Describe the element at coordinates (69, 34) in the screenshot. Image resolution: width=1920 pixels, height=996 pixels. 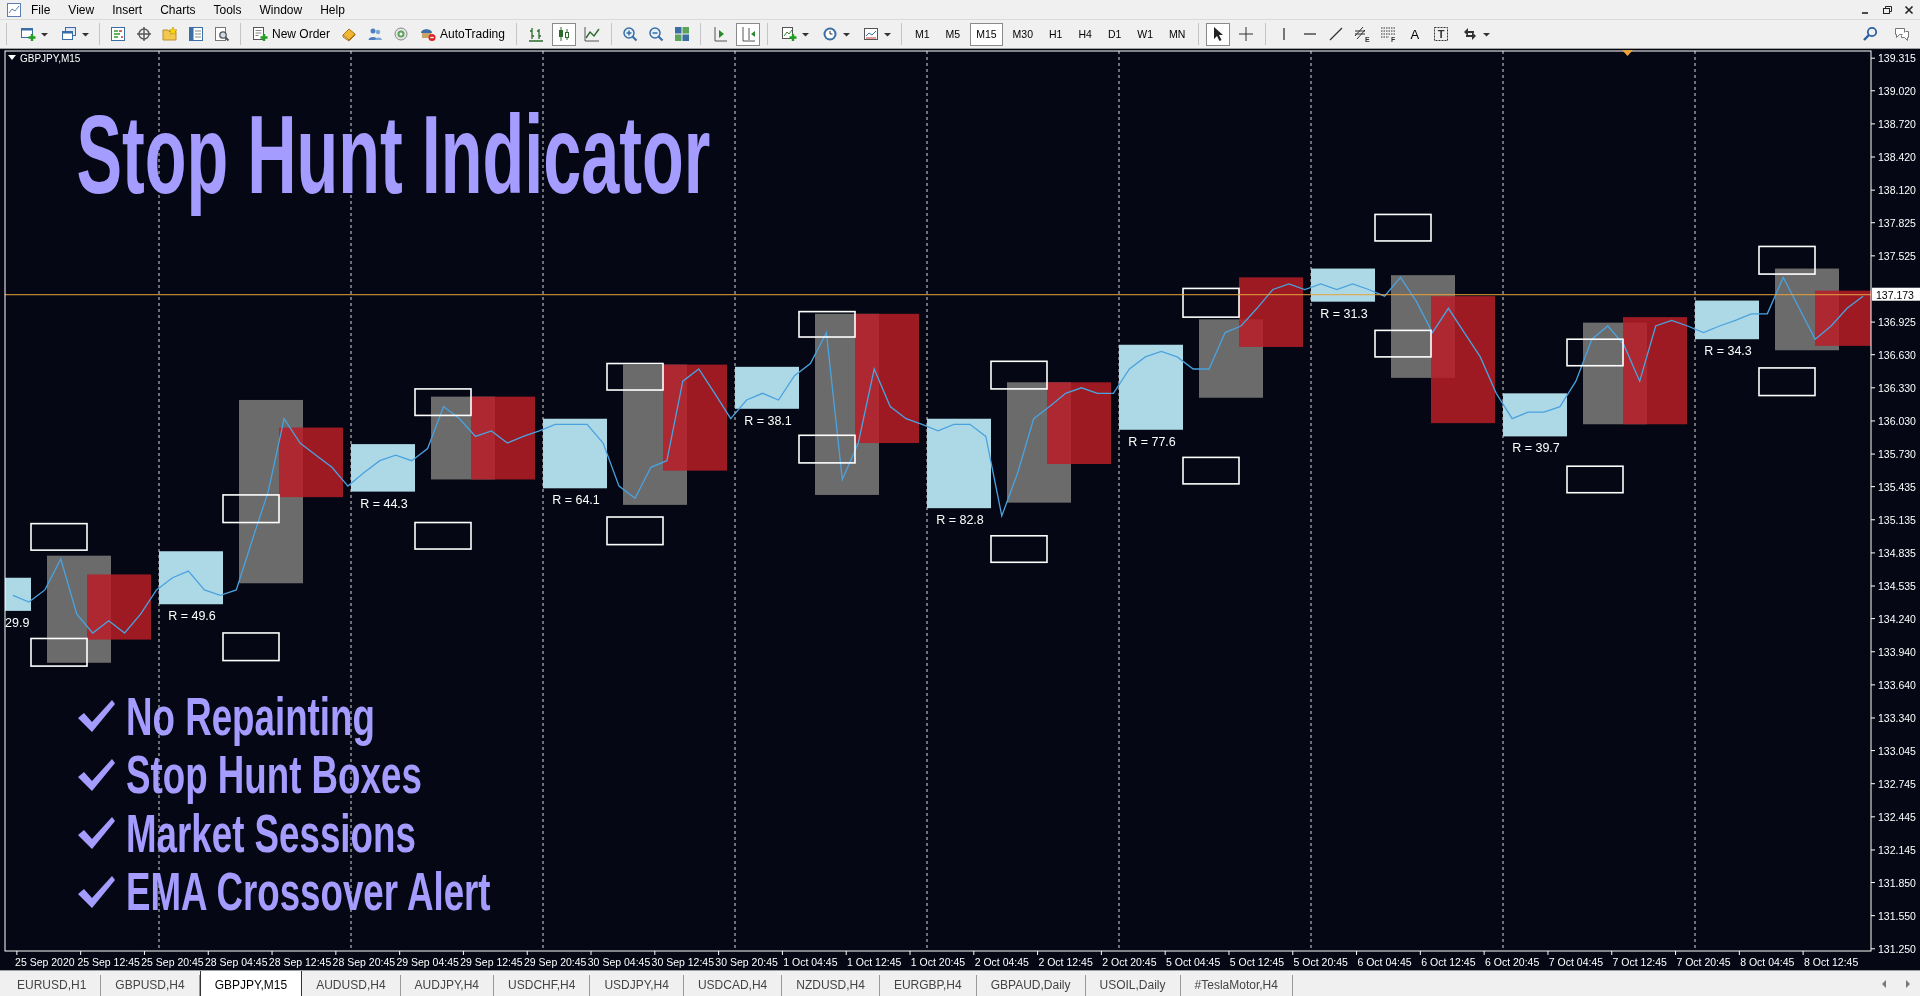
I see `stacked-windows-icon` at that location.